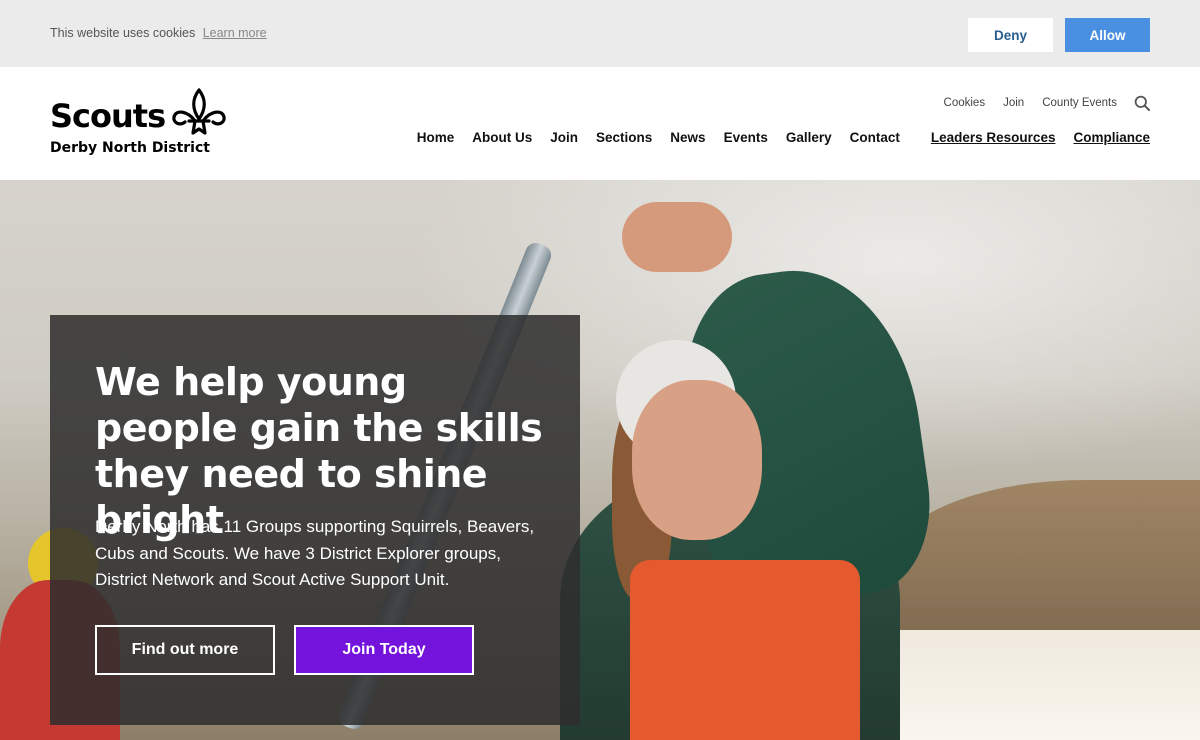 This screenshot has width=1200, height=740. Describe the element at coordinates (624, 137) in the screenshot. I see `nav-sections: Sections` at that location.